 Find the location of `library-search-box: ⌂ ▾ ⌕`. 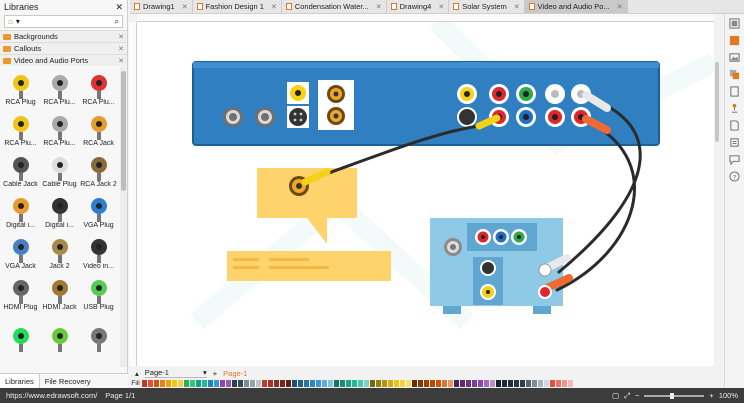

library-search-box: ⌂ ▾ ⌕ is located at coordinates (63, 21).